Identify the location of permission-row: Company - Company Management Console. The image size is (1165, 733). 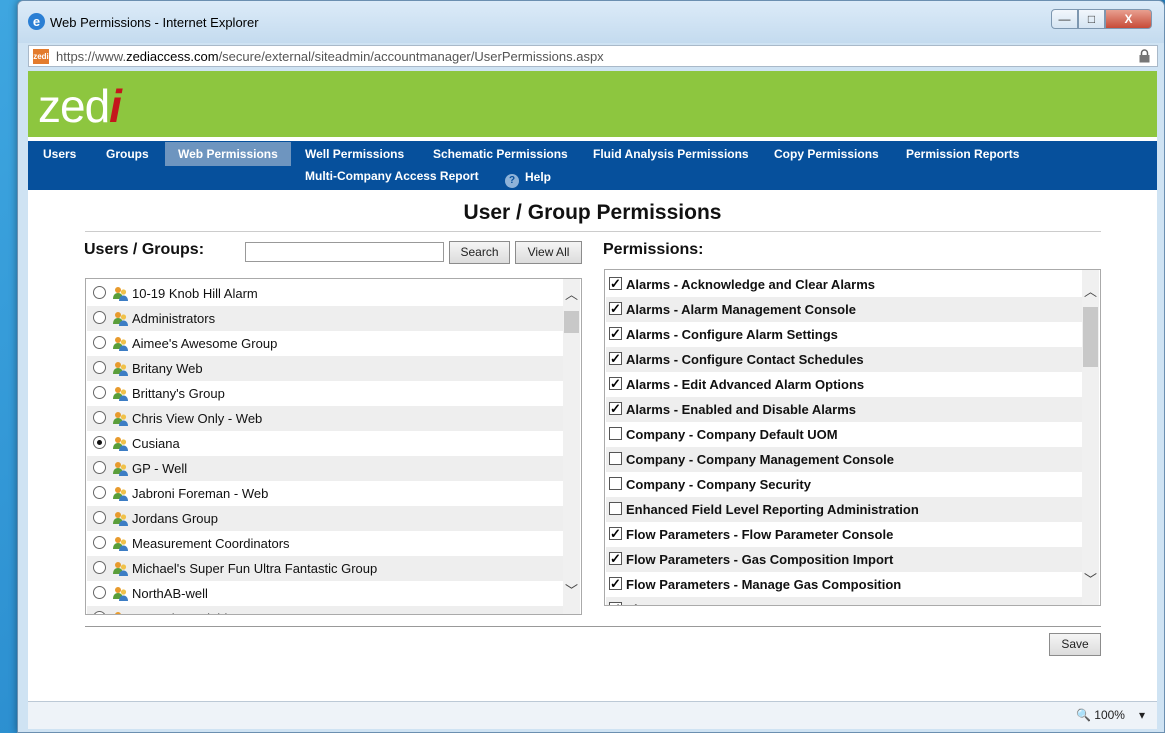
(844, 459).